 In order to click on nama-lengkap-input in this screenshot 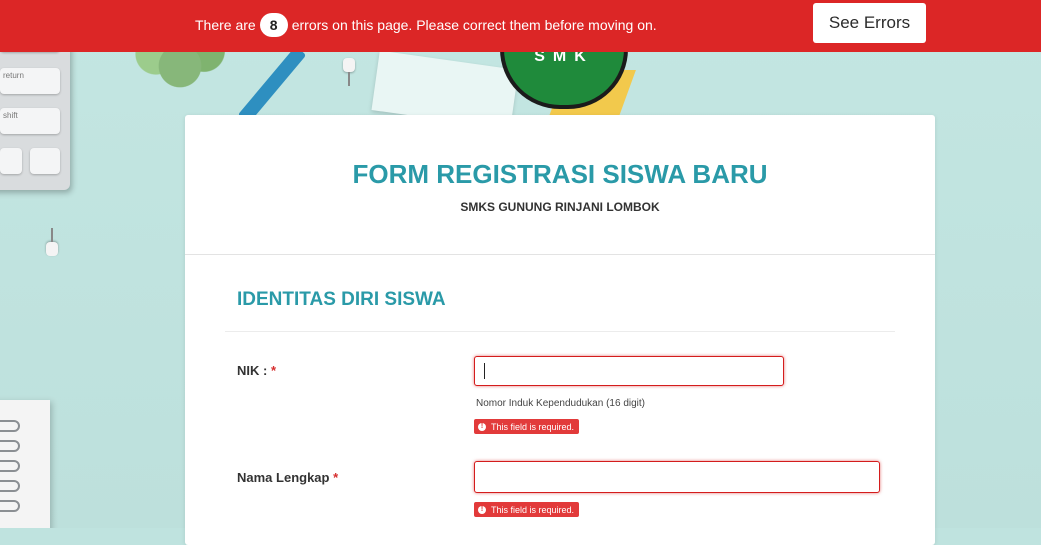, I will do `click(677, 477)`.